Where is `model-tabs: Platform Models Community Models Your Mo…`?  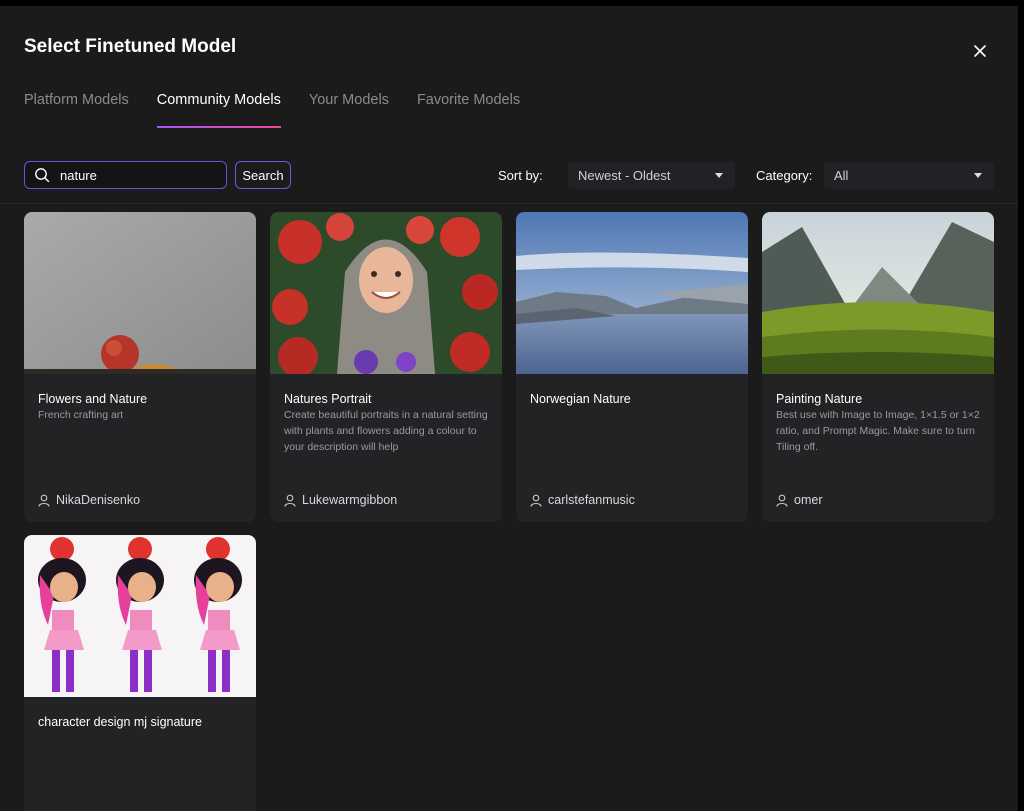 model-tabs: Platform Models Community Models Your Mo… is located at coordinates (272, 110).